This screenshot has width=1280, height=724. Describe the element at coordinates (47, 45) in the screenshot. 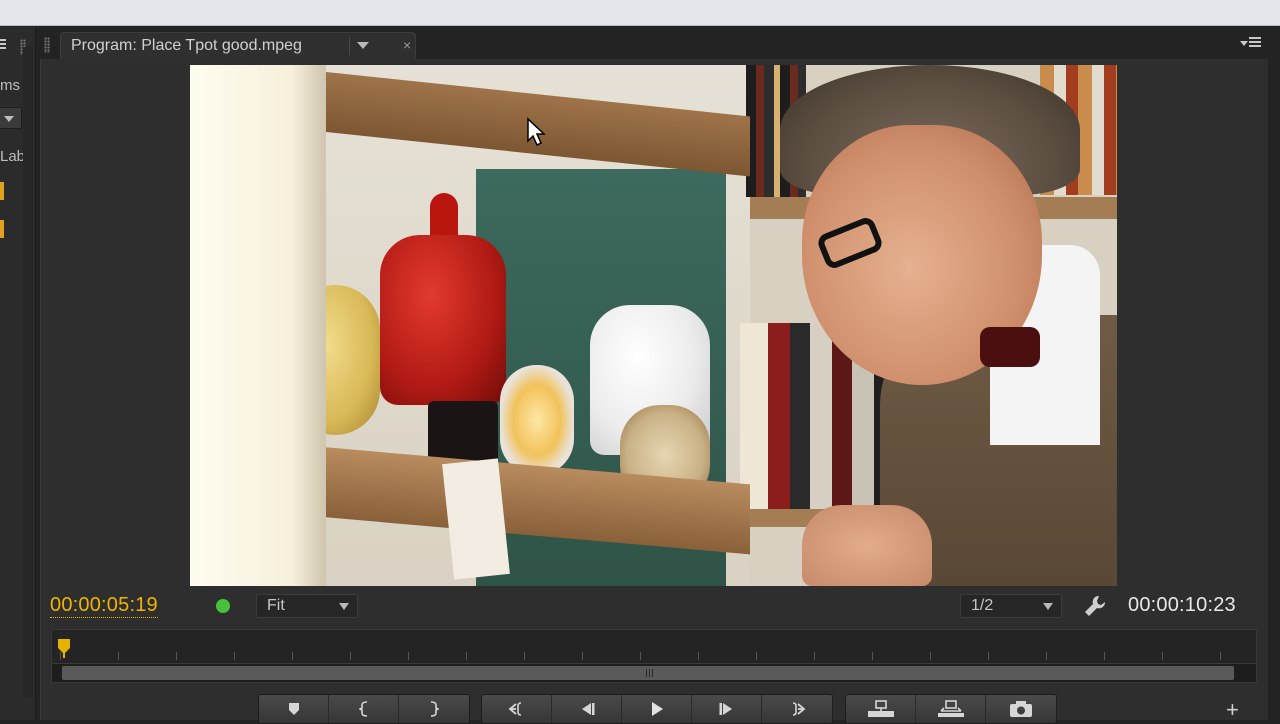

I see `panel-grip-icon` at that location.